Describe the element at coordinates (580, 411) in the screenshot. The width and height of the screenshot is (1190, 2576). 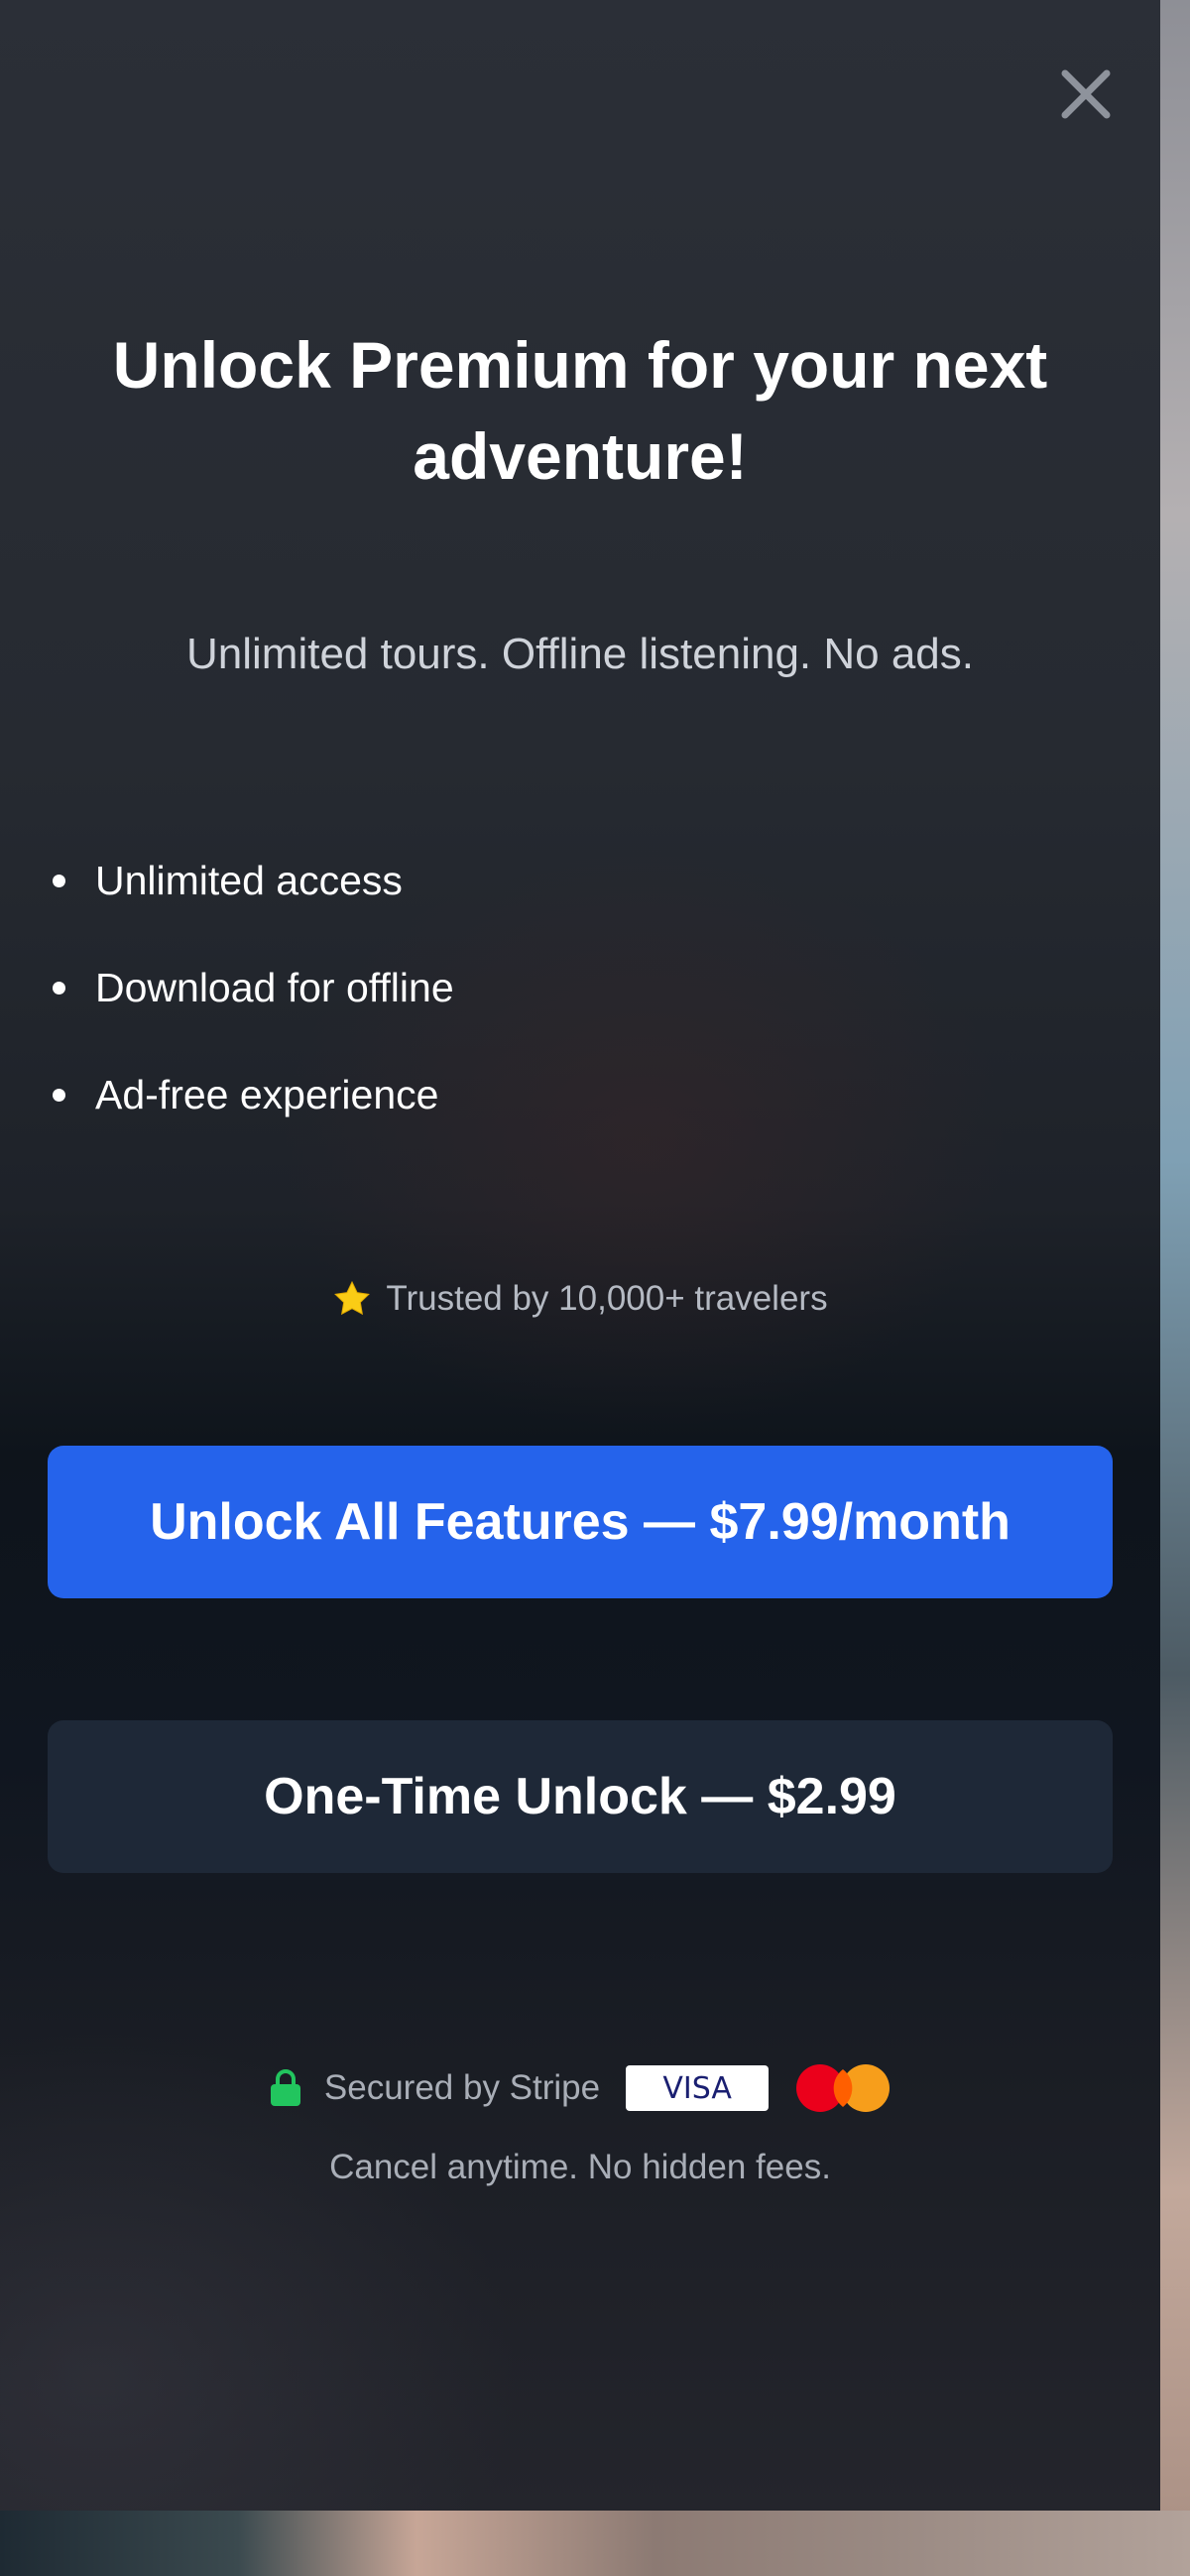
I see `paywall-title: Unlock Premium for your next adventure!` at that location.